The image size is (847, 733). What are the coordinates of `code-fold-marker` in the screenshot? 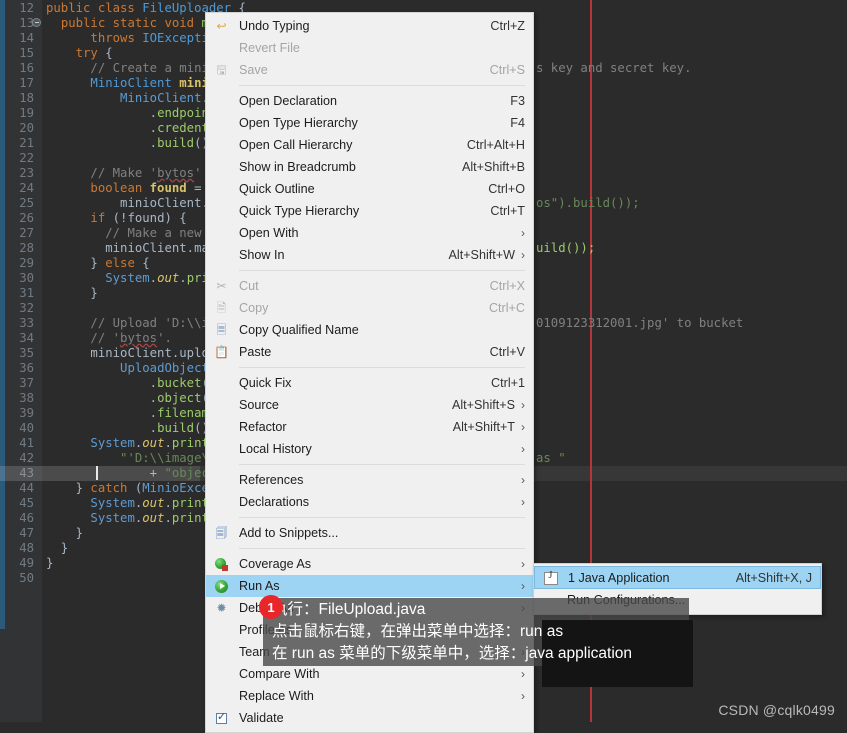 It's located at (36, 22).